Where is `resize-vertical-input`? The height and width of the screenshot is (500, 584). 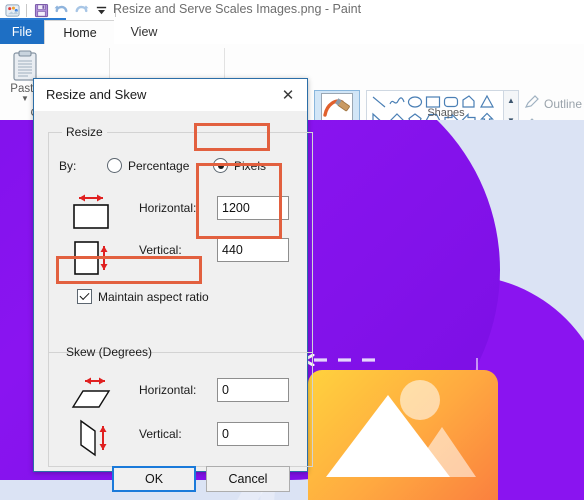
resize-vertical-input is located at coordinates (253, 250).